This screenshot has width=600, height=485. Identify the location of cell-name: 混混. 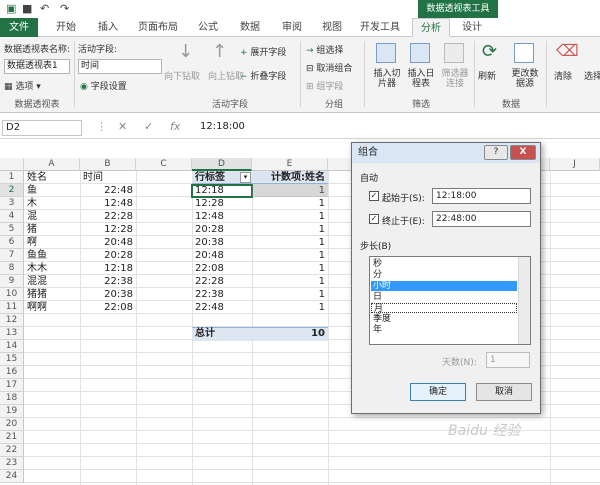
(52, 281).